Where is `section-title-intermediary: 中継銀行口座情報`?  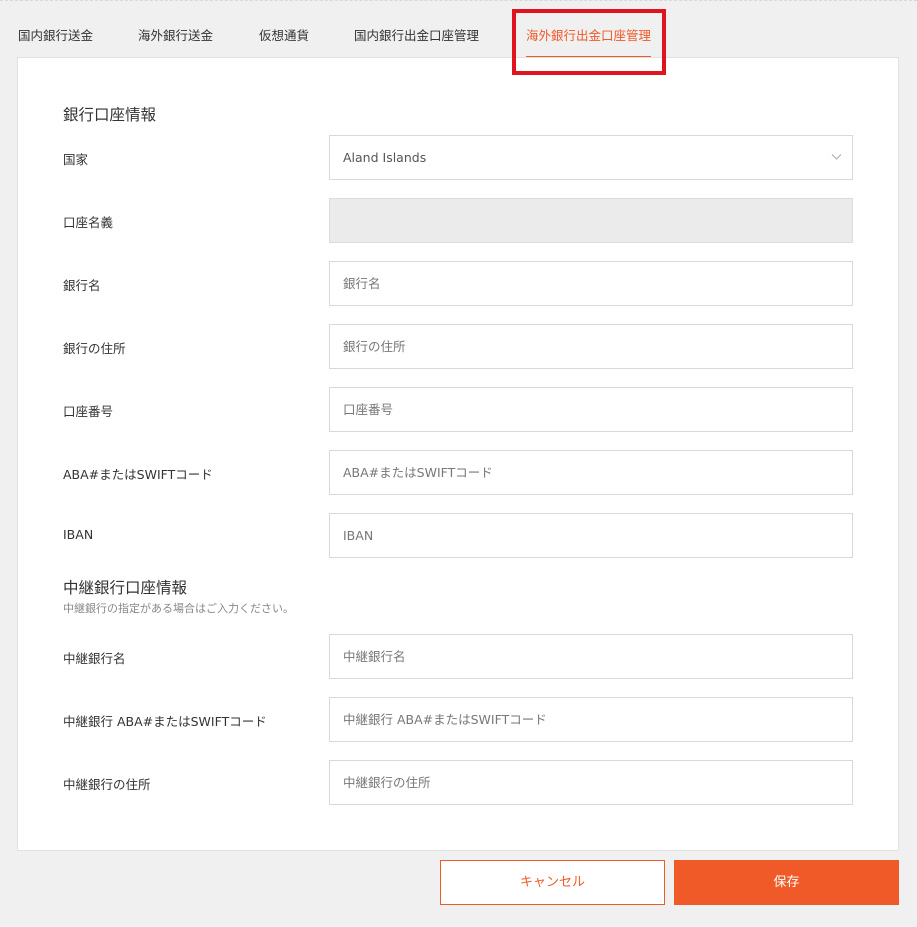 section-title-intermediary: 中継銀行口座情報 is located at coordinates (125, 588).